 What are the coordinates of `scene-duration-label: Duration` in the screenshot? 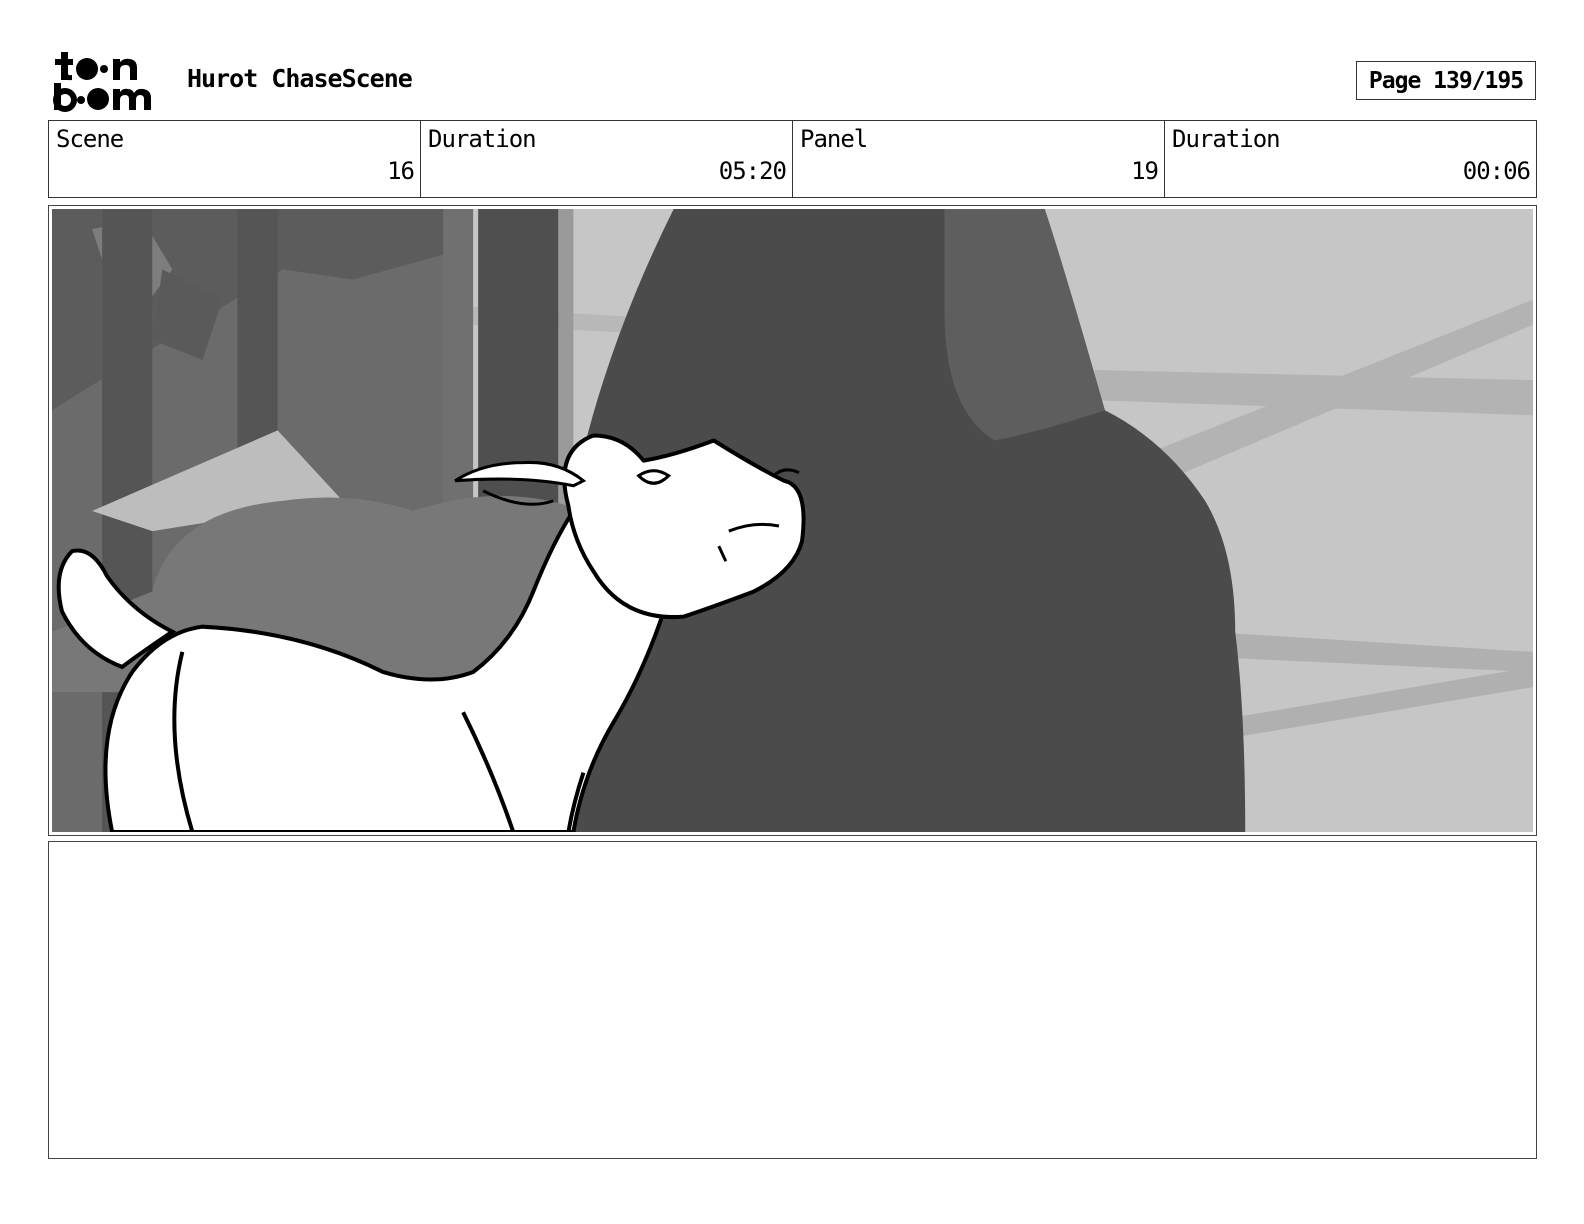 It's located at (482, 139).